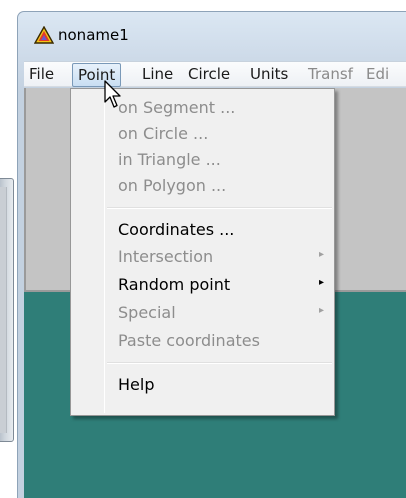  I want to click on menu-units: Units, so click(269, 74).